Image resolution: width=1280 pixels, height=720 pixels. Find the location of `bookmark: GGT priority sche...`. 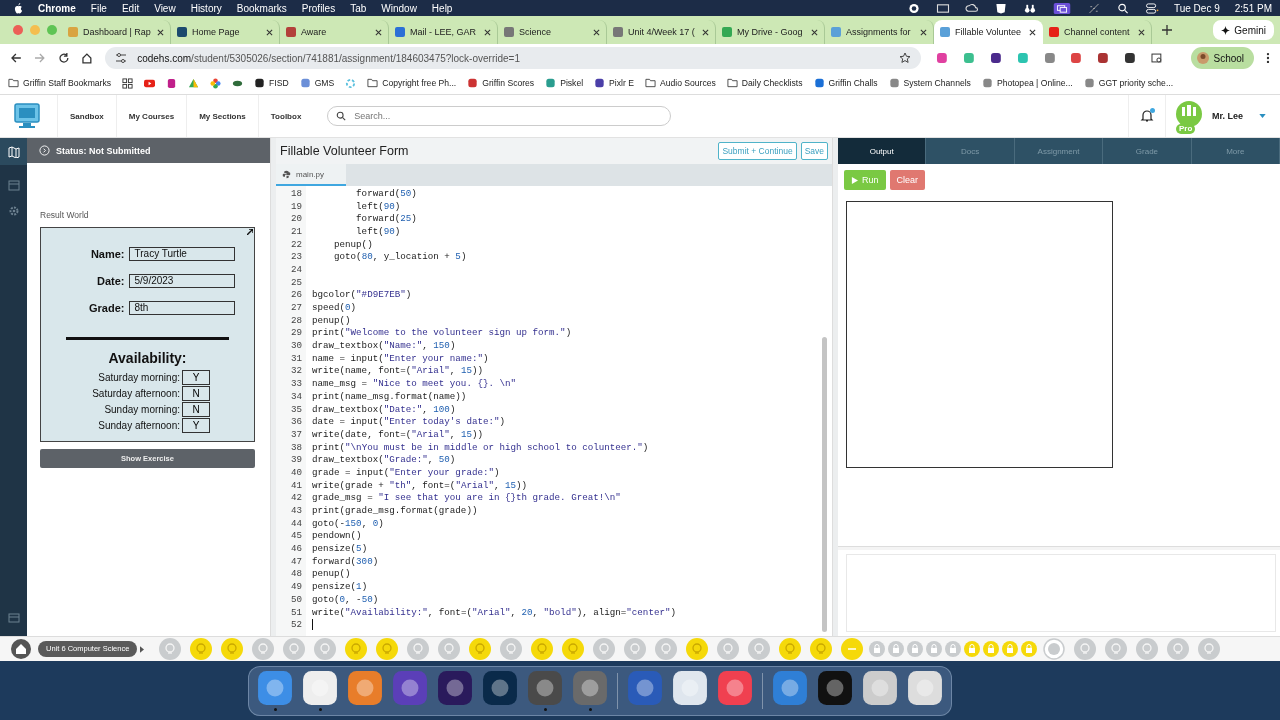

bookmark: GGT priority sche... is located at coordinates (1128, 83).